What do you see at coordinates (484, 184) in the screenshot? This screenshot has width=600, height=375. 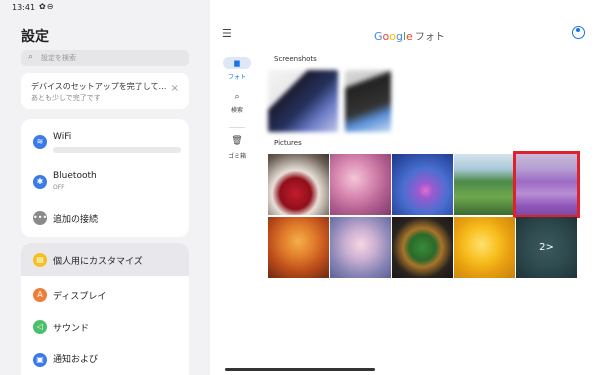 I see `photo-green-valley` at bounding box center [484, 184].